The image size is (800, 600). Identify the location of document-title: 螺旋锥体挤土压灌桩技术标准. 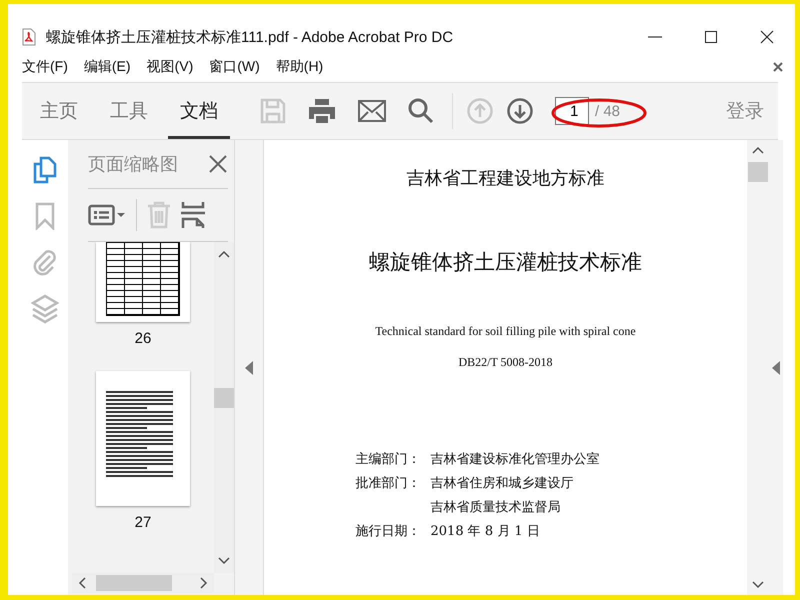
(505, 262).